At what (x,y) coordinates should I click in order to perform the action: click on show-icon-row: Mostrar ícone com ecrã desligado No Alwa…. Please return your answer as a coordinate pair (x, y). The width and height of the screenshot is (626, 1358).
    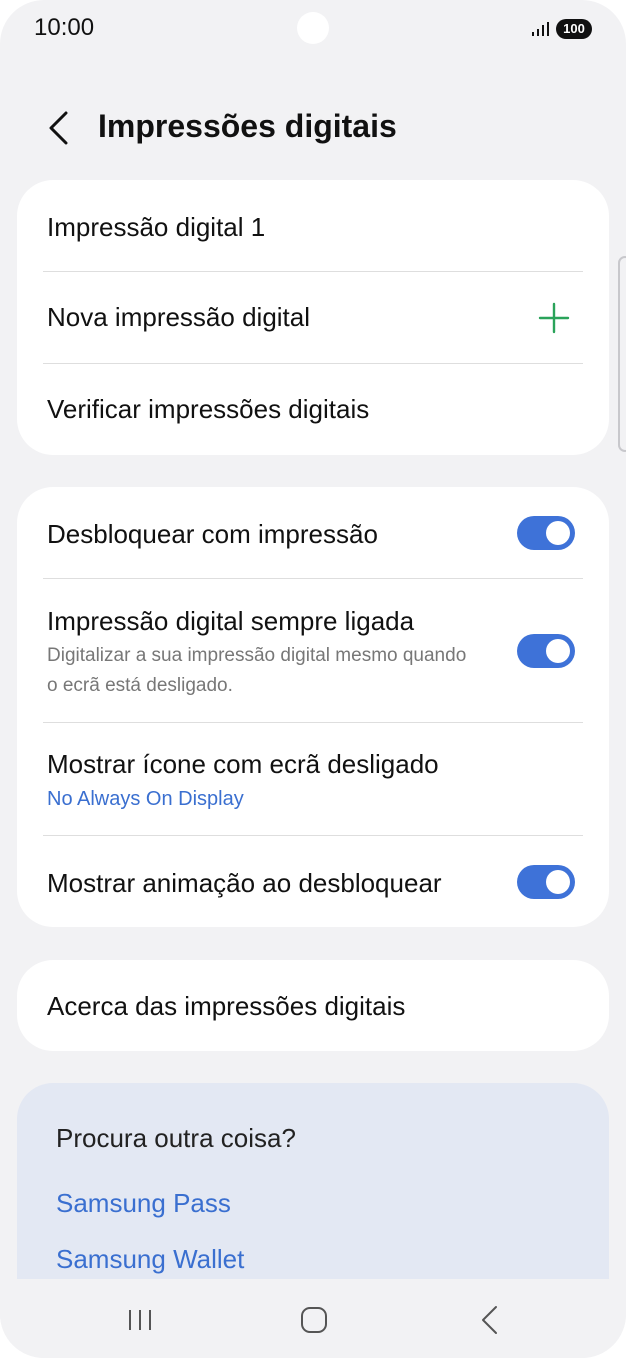
    Looking at the image, I should click on (313, 779).